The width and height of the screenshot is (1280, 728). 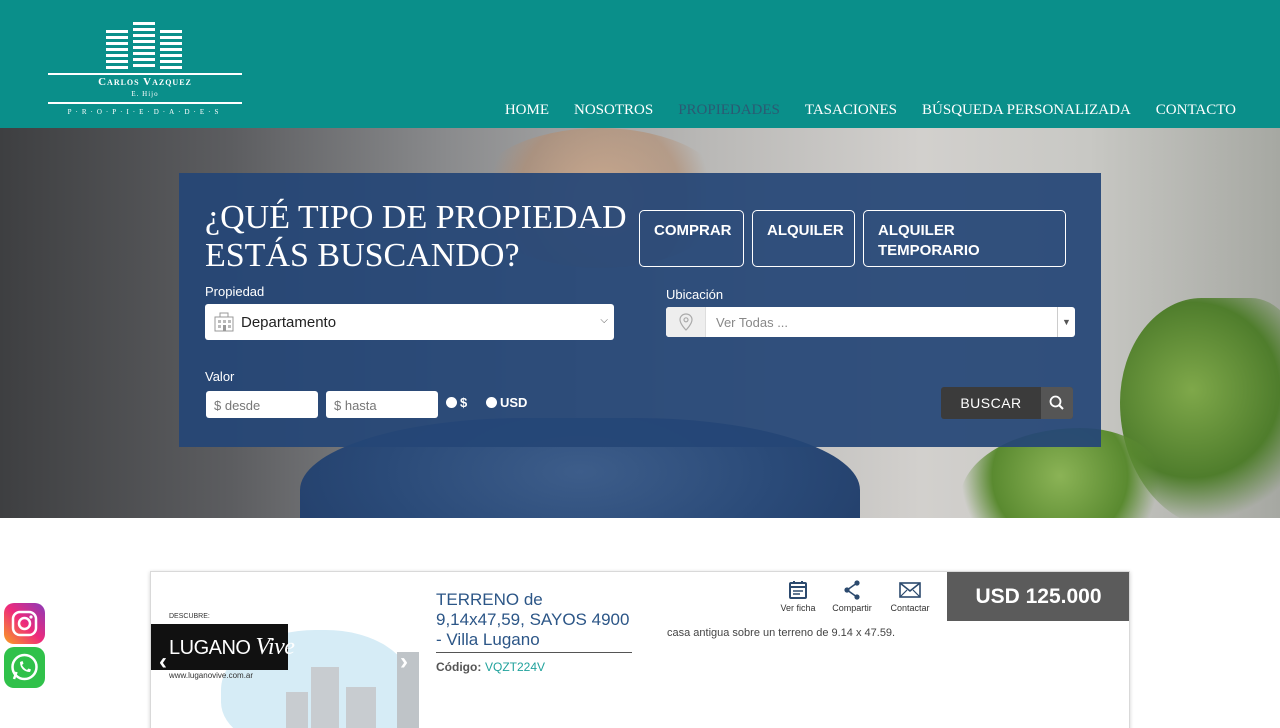 I want to click on lugano-vive-logo-text: LUGANO Vive, so click(x=232, y=647).